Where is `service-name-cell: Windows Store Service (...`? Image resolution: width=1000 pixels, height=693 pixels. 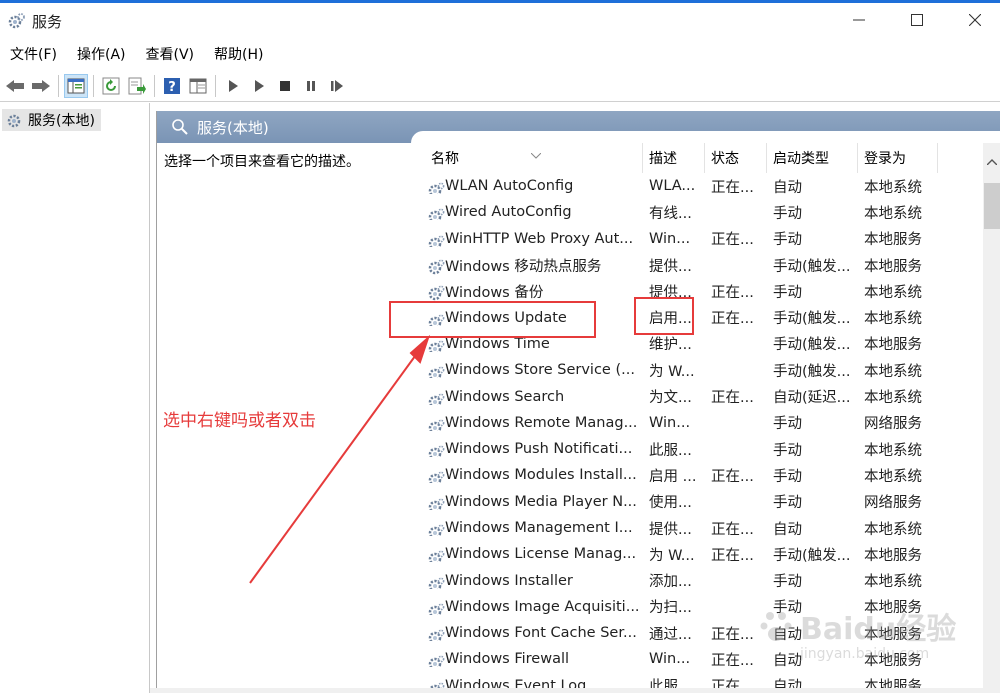
service-name-cell: Windows Store Service (... is located at coordinates (527, 370).